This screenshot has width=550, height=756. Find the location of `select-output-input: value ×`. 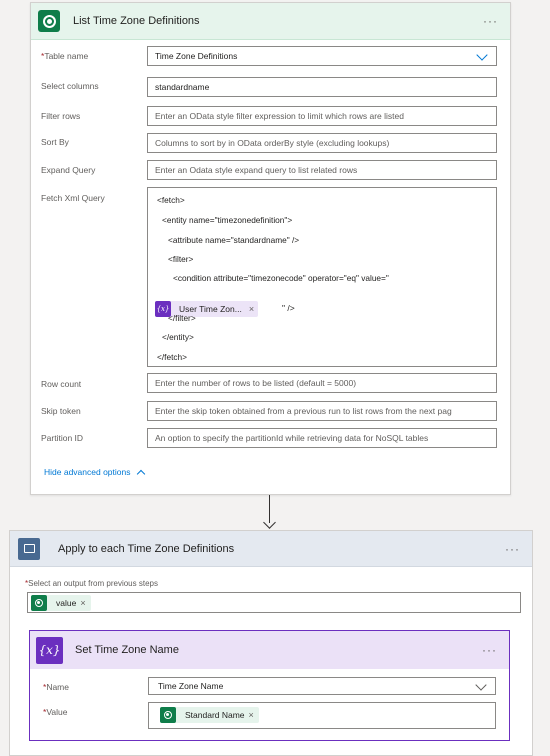

select-output-input: value × is located at coordinates (274, 602).